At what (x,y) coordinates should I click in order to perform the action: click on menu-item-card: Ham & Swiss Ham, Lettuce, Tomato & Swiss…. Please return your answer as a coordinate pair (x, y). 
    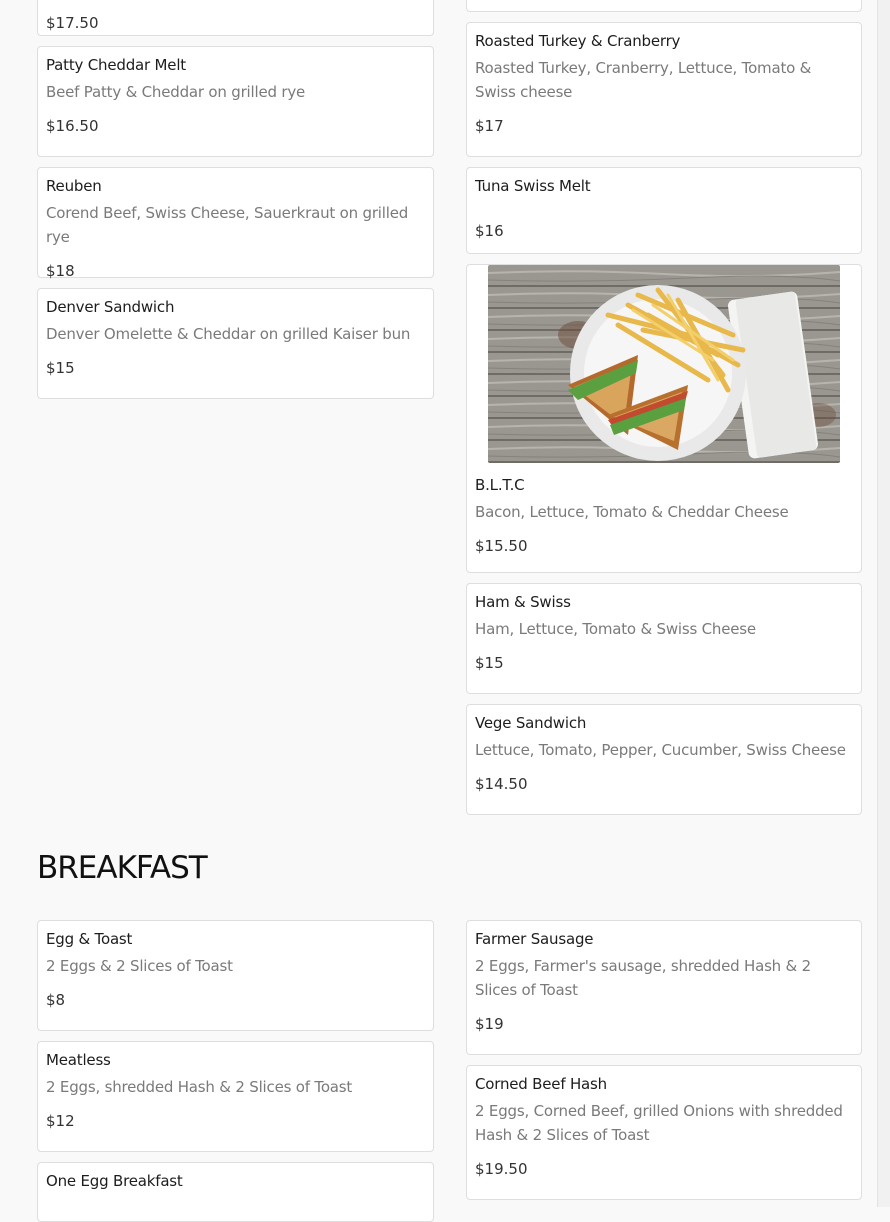
    Looking at the image, I should click on (664, 638).